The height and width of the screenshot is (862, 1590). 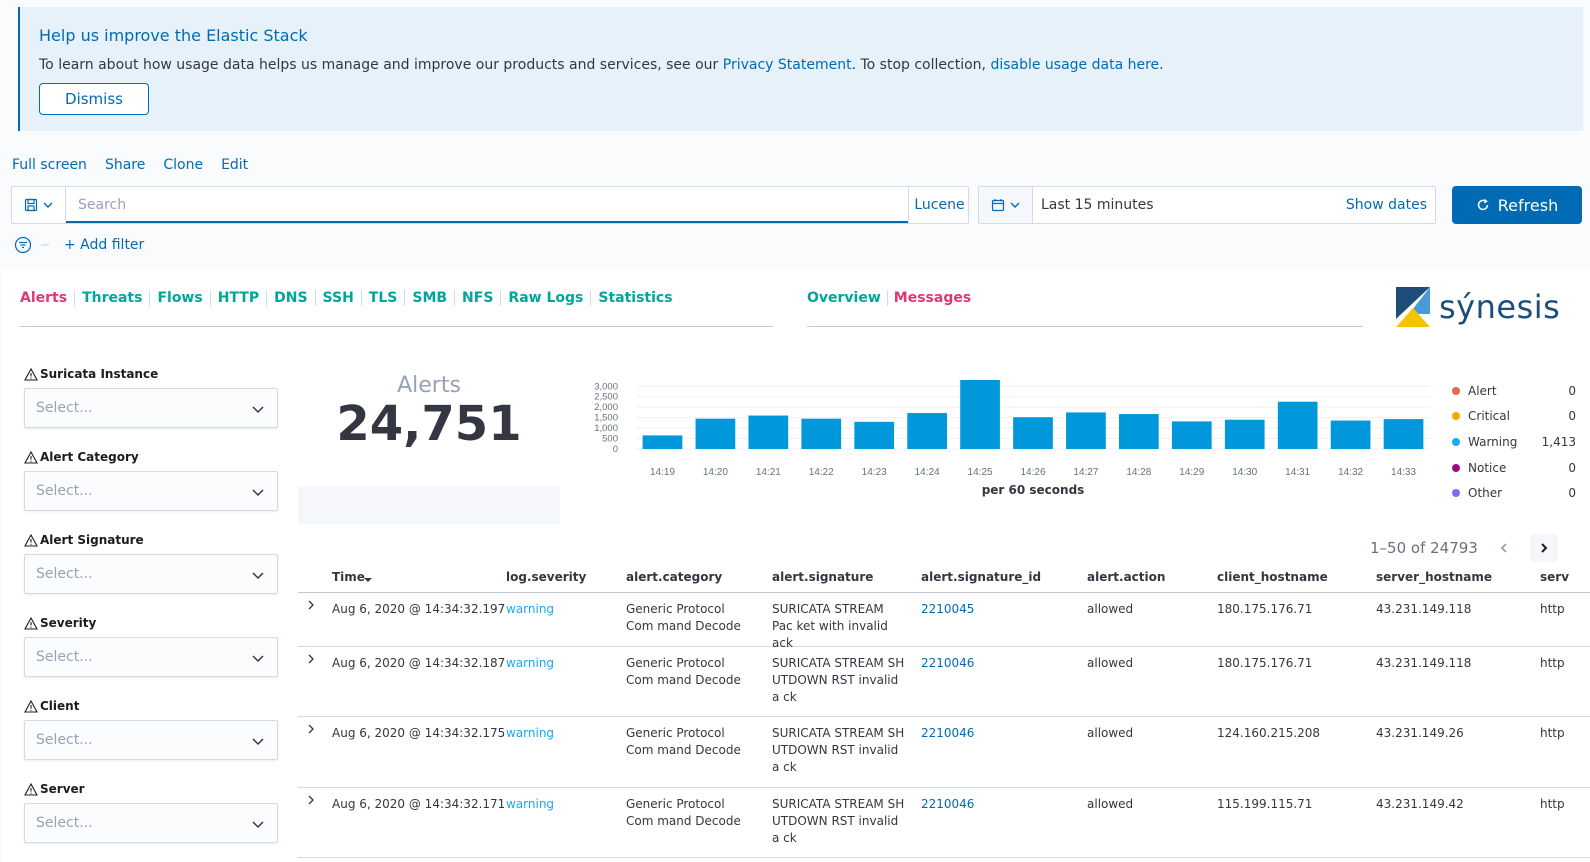 I want to click on dismiss-button: Dismiss, so click(x=94, y=99).